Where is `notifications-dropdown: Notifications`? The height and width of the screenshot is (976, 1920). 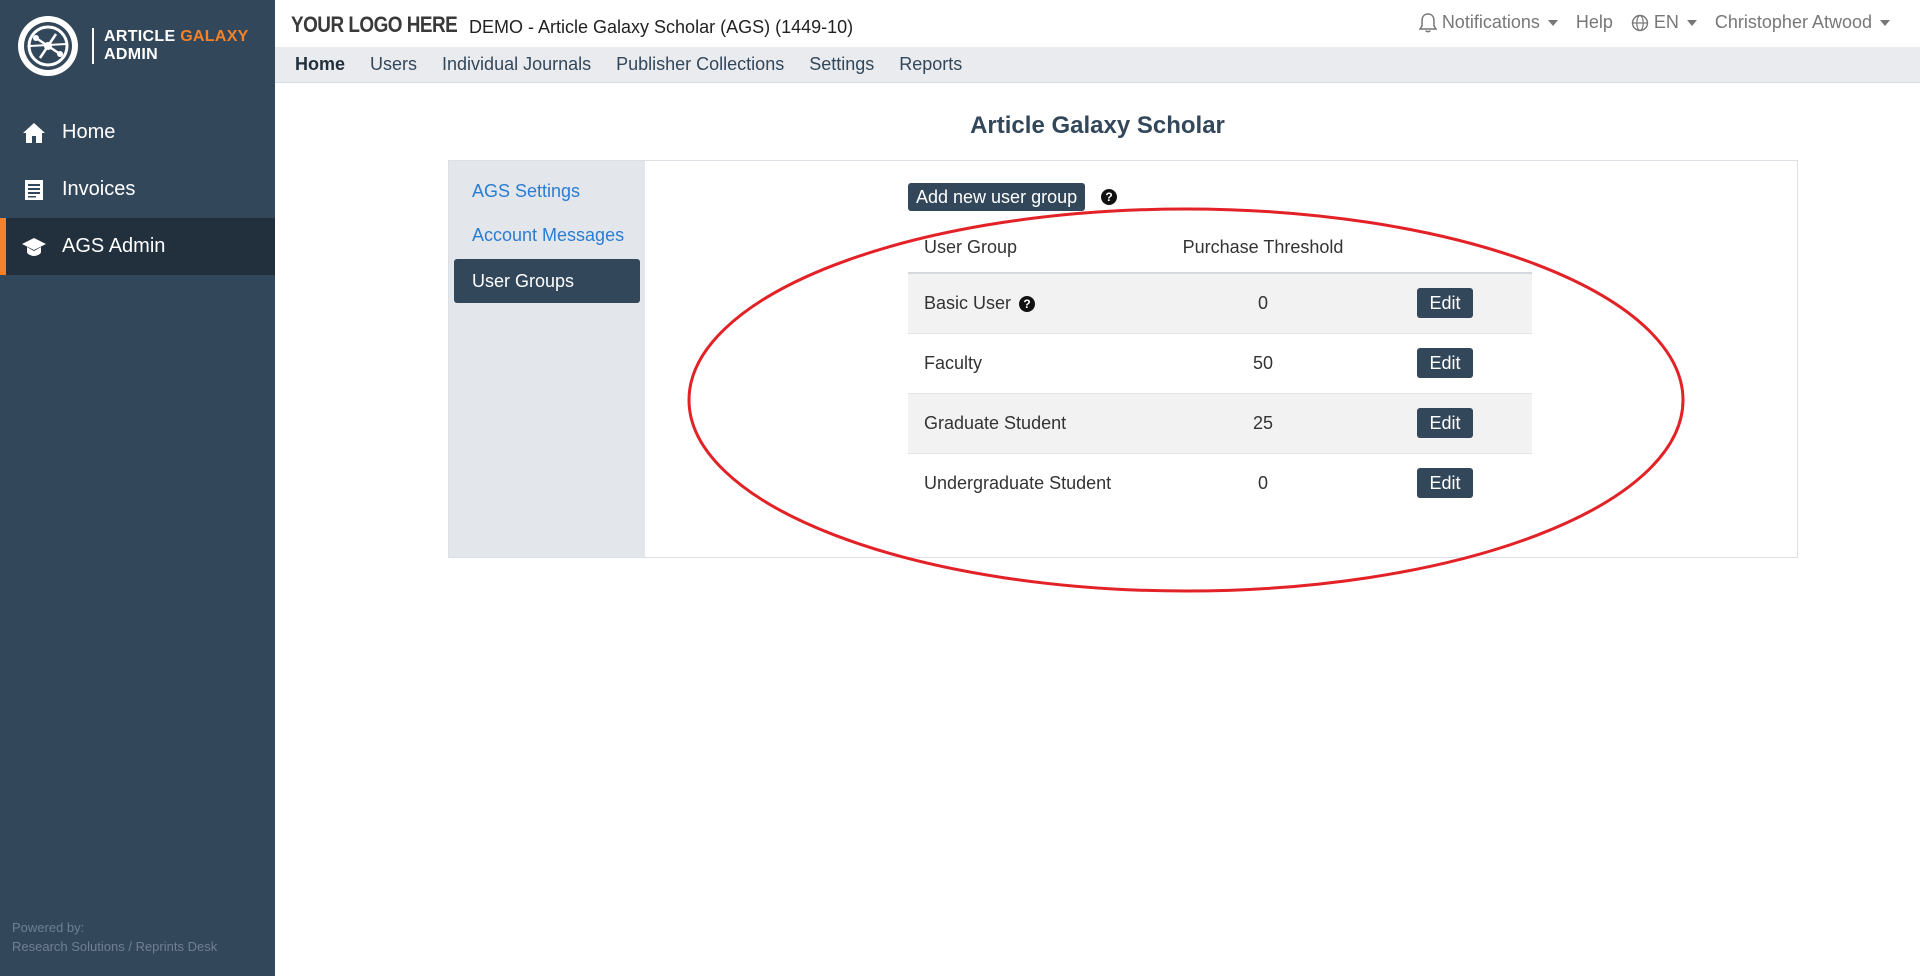 notifications-dropdown: Notifications is located at coordinates (1488, 22).